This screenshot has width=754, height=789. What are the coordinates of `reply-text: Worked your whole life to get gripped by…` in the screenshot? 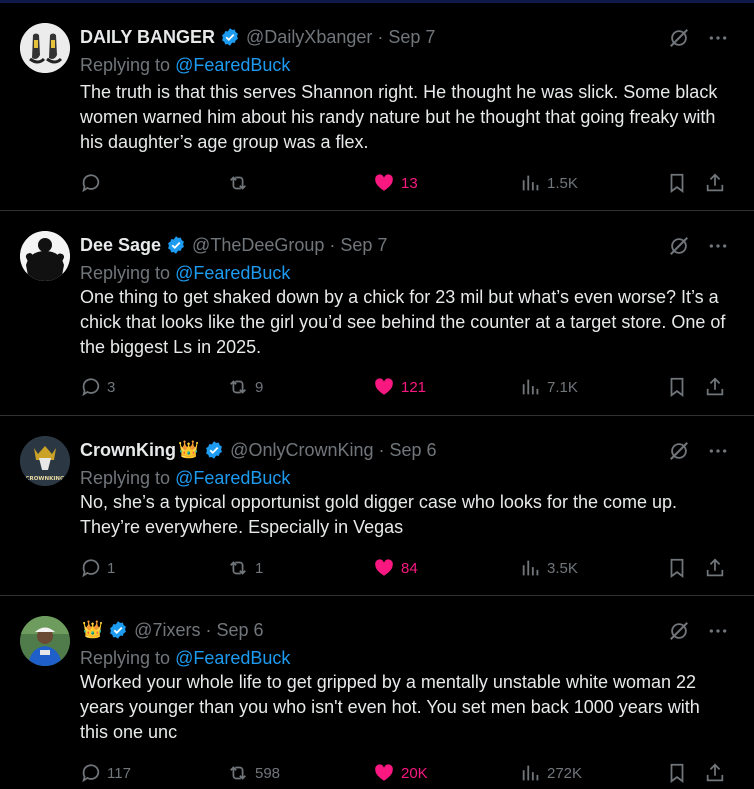 It's located at (390, 707).